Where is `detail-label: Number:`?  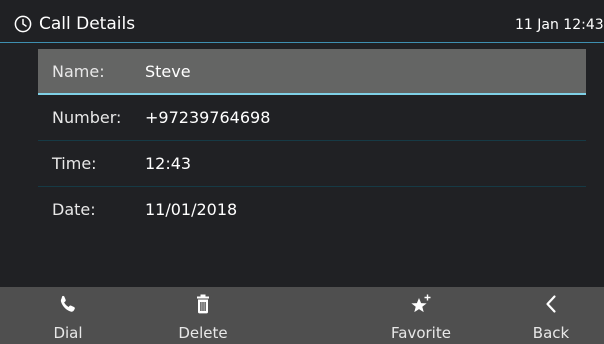
detail-label: Number: is located at coordinates (87, 117).